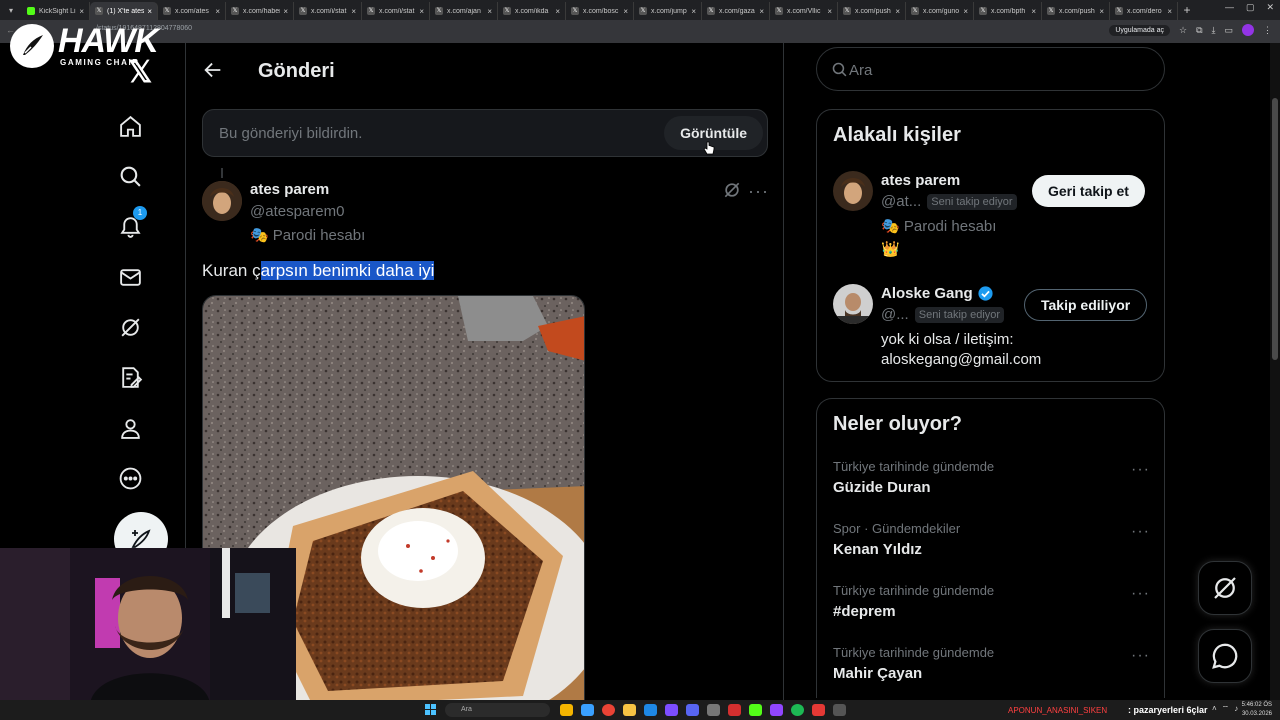 This screenshot has width=1280, height=720. I want to click on network-icon: ⌔, so click(1226, 709).